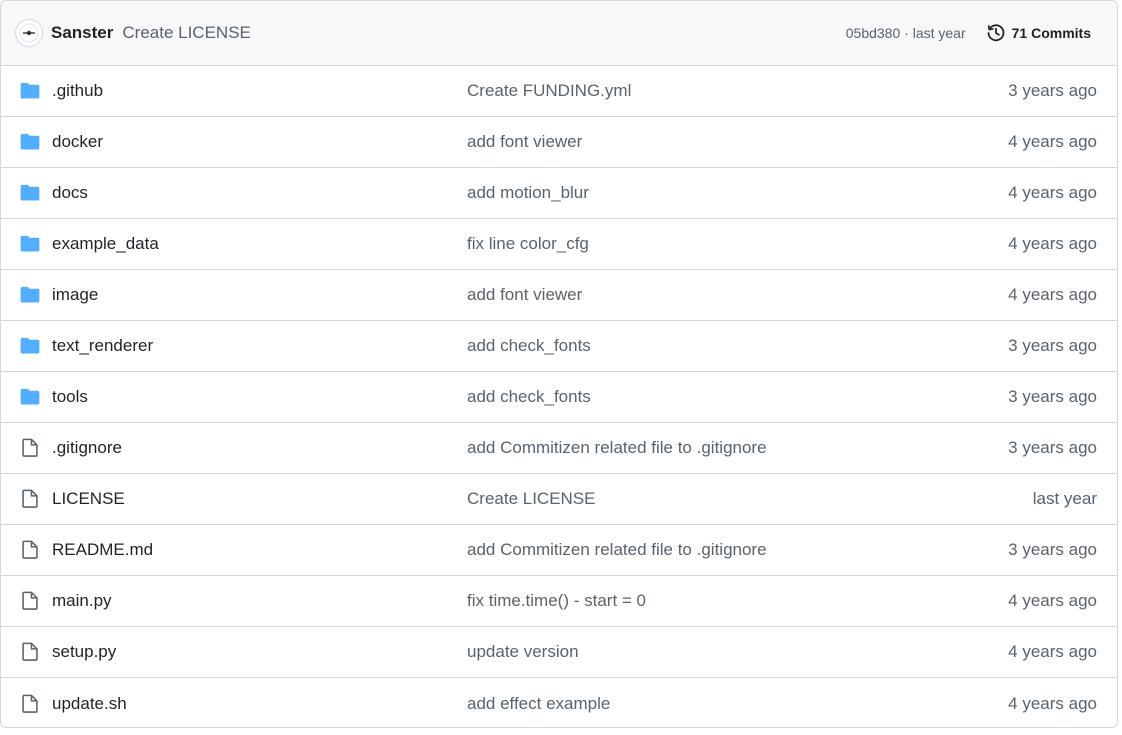  Describe the element at coordinates (84, 652) in the screenshot. I see `file-name-link: setup.py` at that location.